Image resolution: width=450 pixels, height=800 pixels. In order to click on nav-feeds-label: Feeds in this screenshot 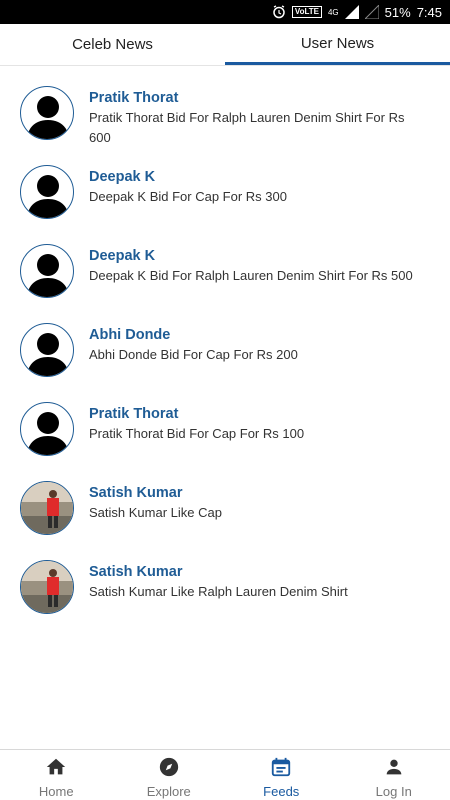, I will do `click(281, 791)`.